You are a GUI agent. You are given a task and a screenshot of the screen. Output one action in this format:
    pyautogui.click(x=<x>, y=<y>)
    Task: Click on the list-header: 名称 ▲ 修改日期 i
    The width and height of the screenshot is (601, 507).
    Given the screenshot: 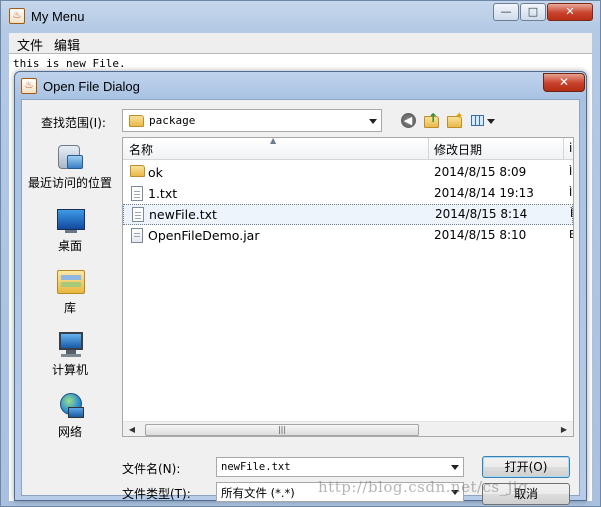 What is the action you would take?
    pyautogui.click(x=348, y=149)
    